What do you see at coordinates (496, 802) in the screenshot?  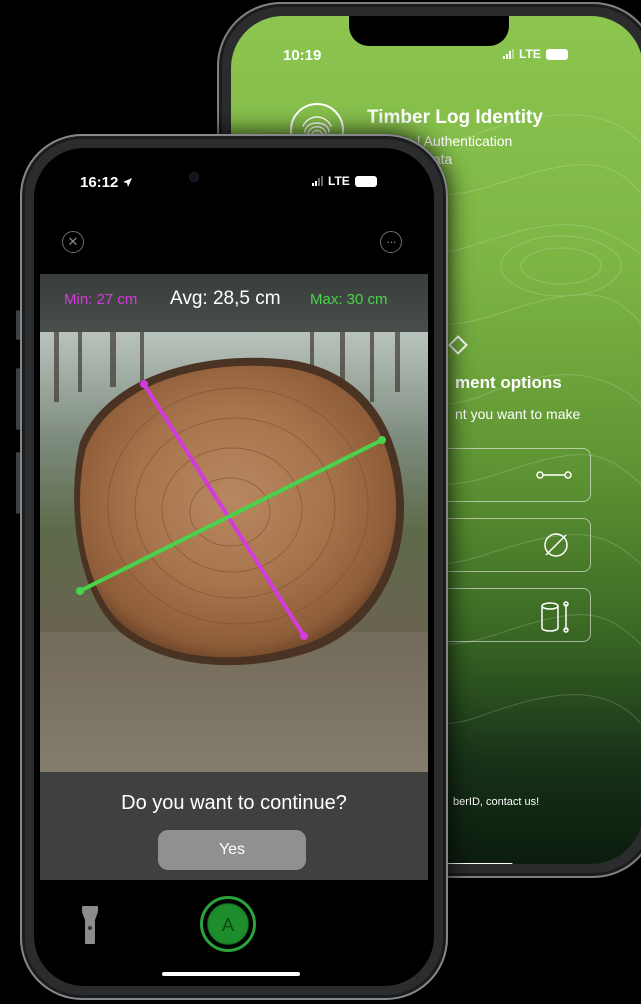 I see `contact-link: berID, contact us!` at bounding box center [496, 802].